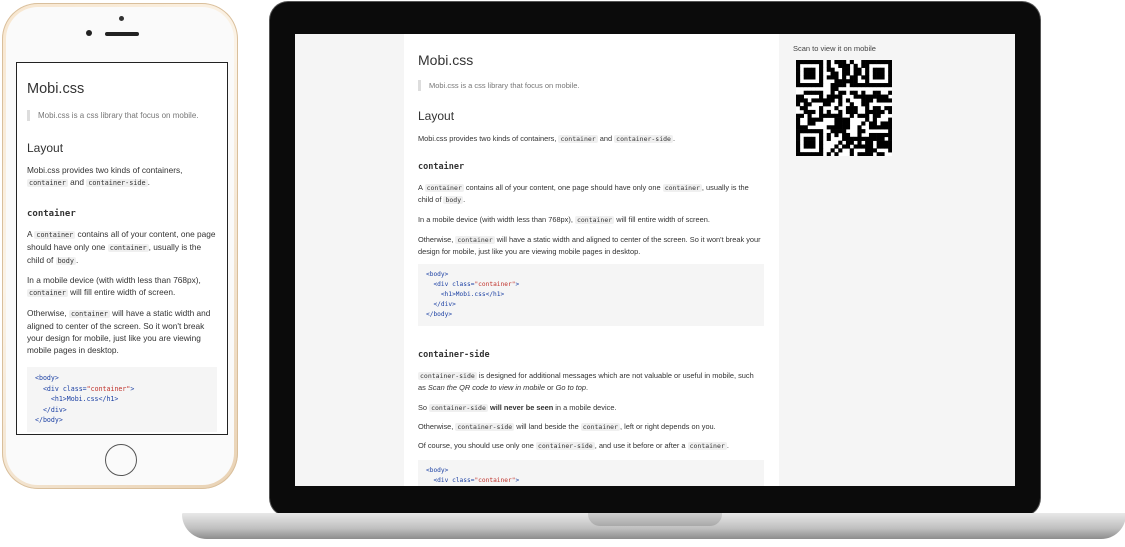 Image resolution: width=1125 pixels, height=547 pixels. What do you see at coordinates (121, 460) in the screenshot?
I see `home-button` at bounding box center [121, 460].